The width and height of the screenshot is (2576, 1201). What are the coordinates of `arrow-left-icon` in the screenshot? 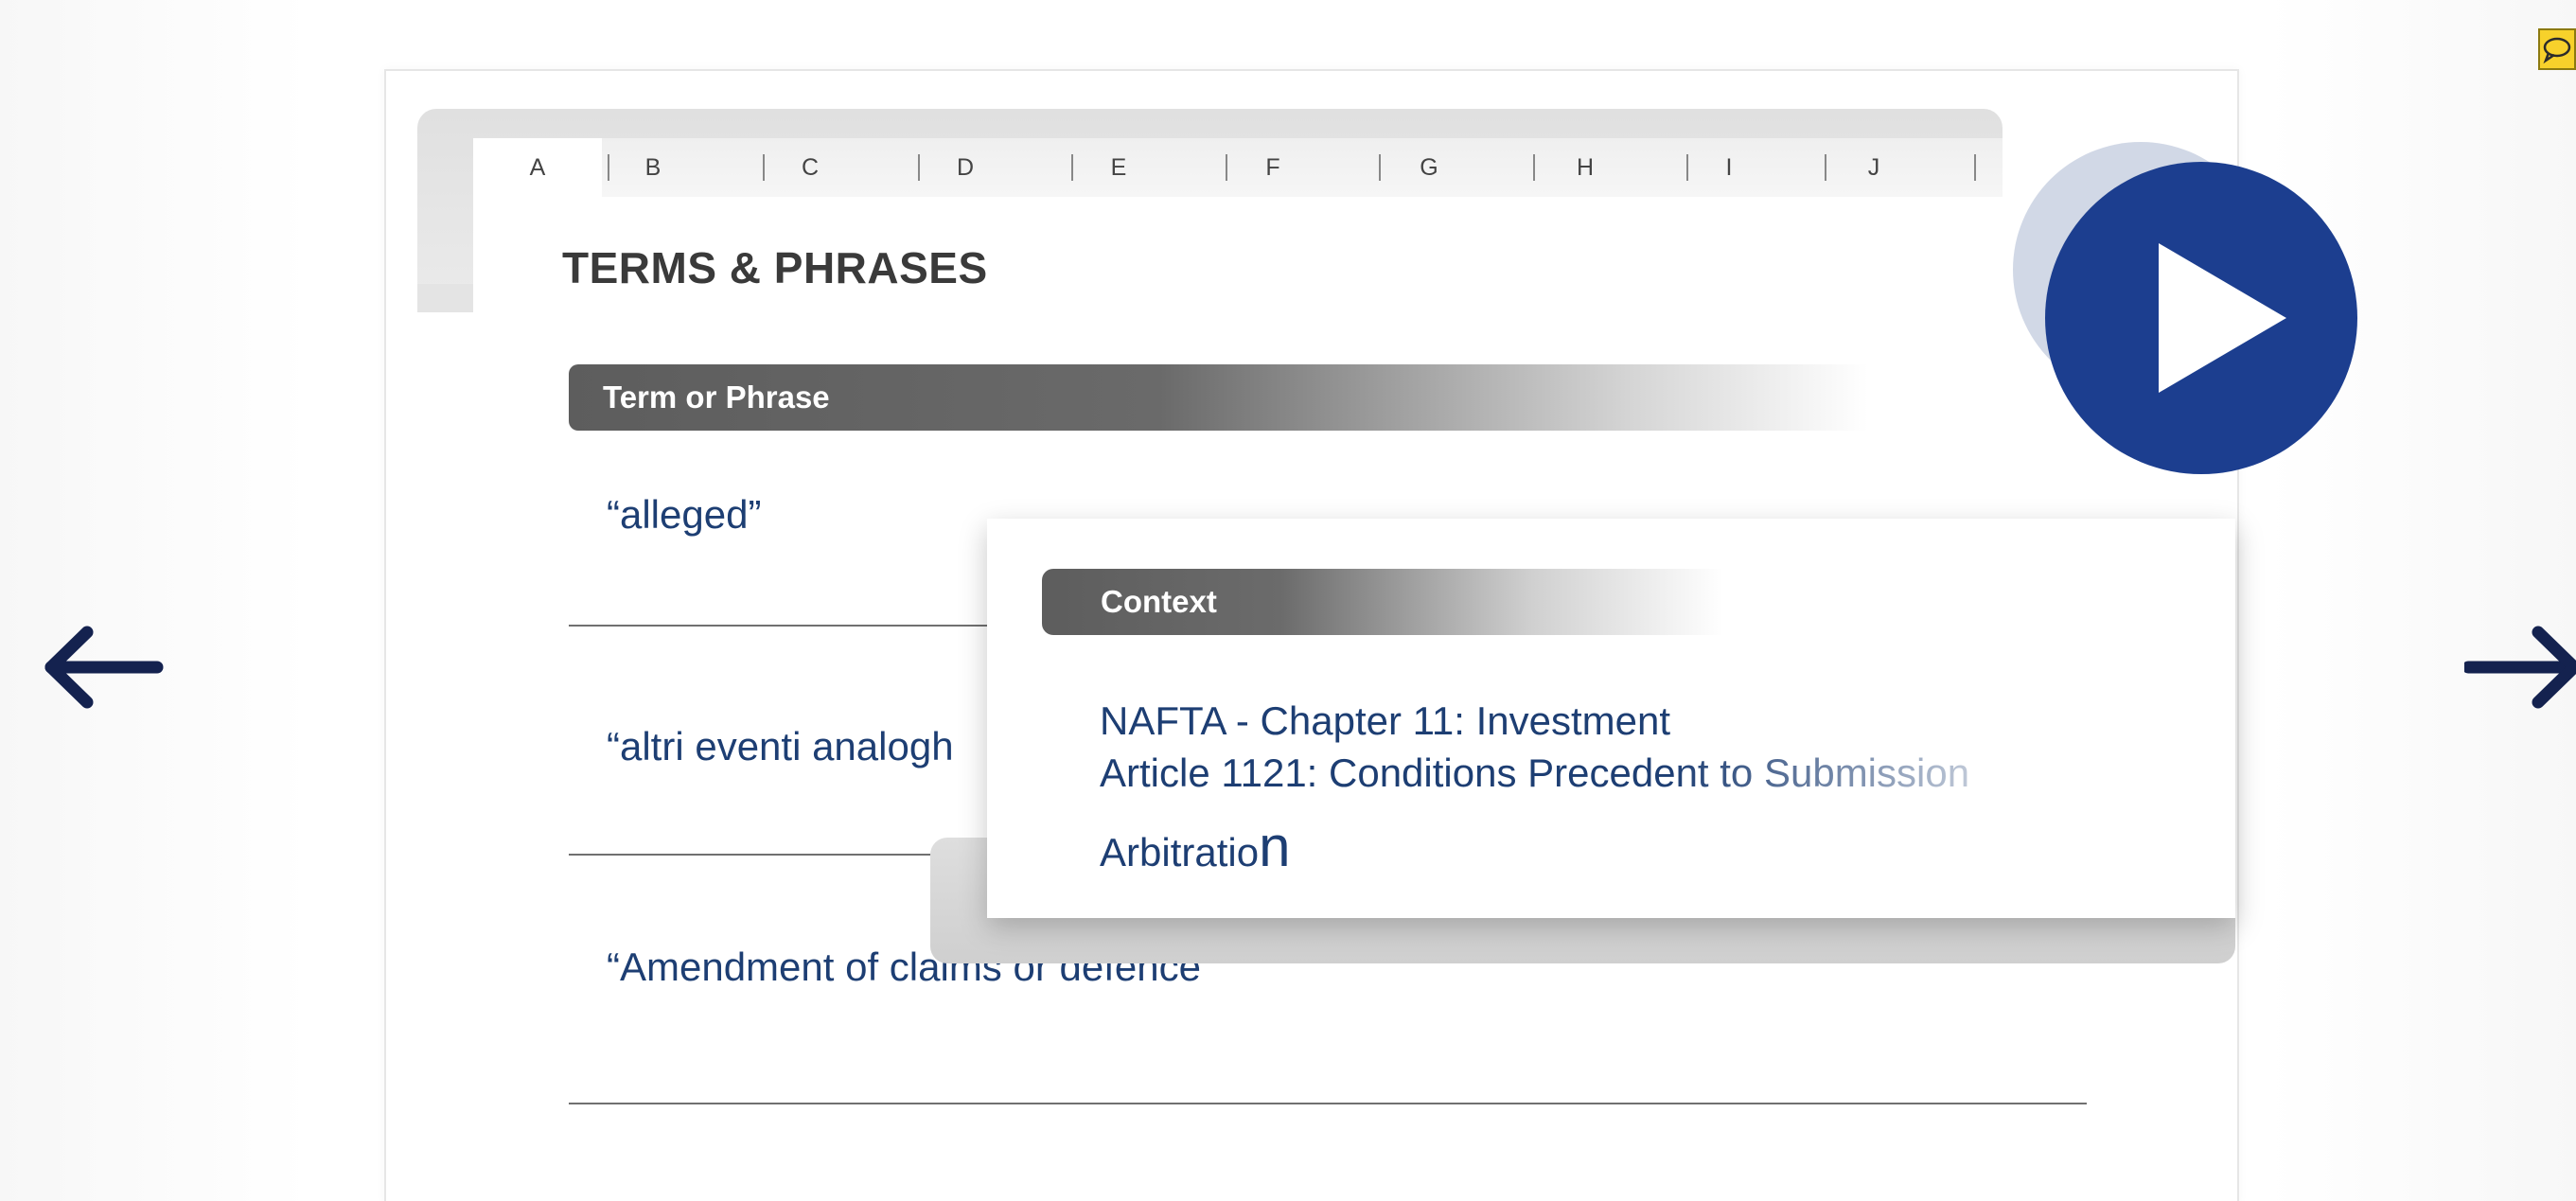 It's located at (98, 667).